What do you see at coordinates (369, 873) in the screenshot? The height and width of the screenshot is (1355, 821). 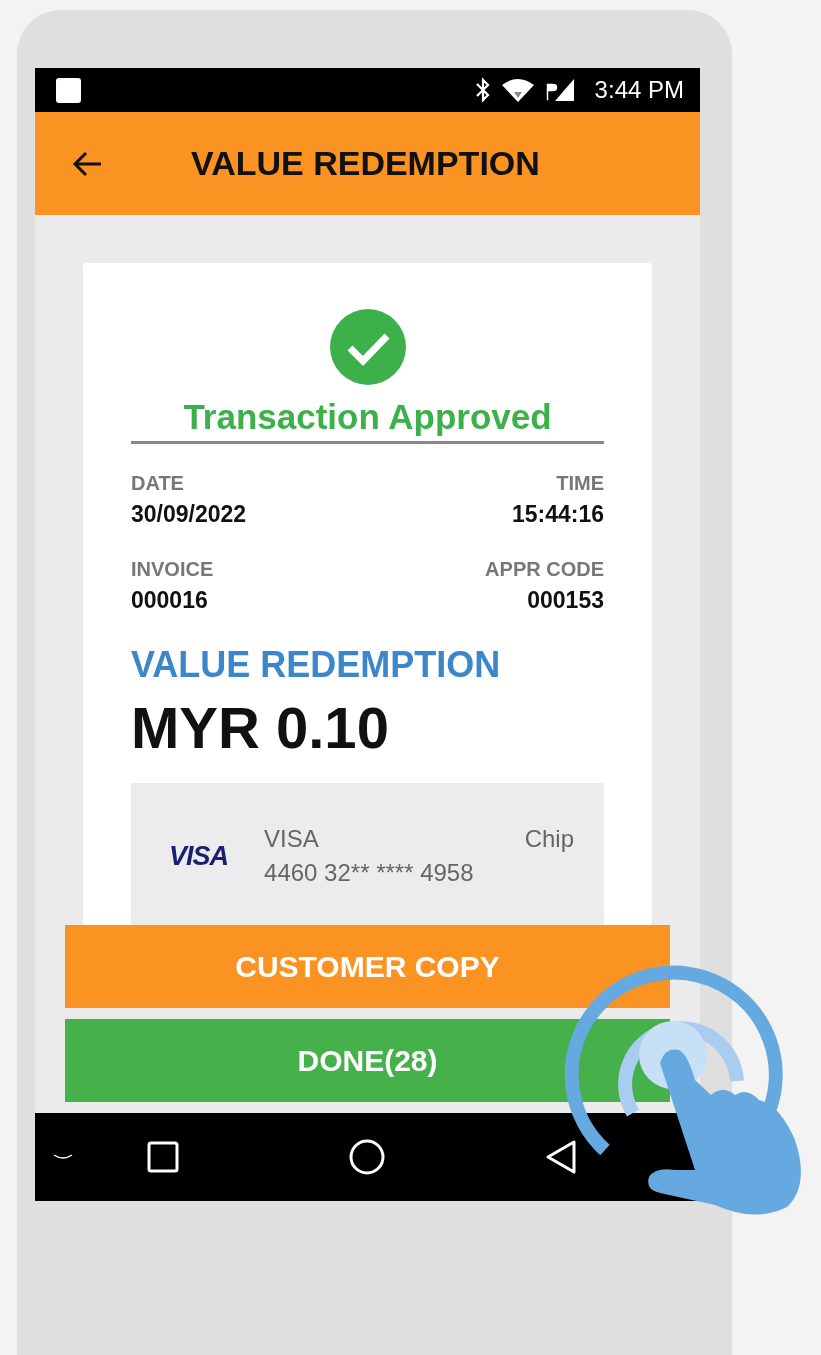 I see `card-number: 4460 32** **** 4958` at bounding box center [369, 873].